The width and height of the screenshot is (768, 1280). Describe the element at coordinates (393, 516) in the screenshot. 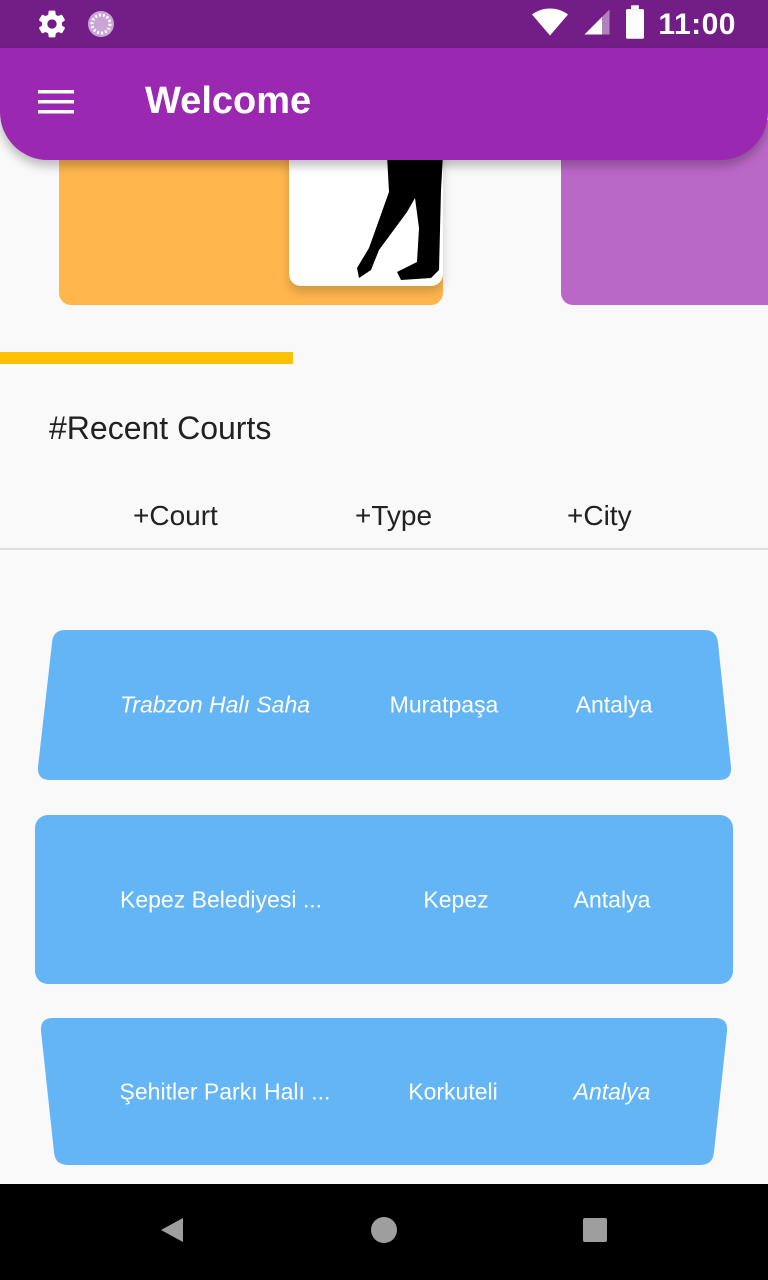

I see `column-header-type: +Type` at that location.